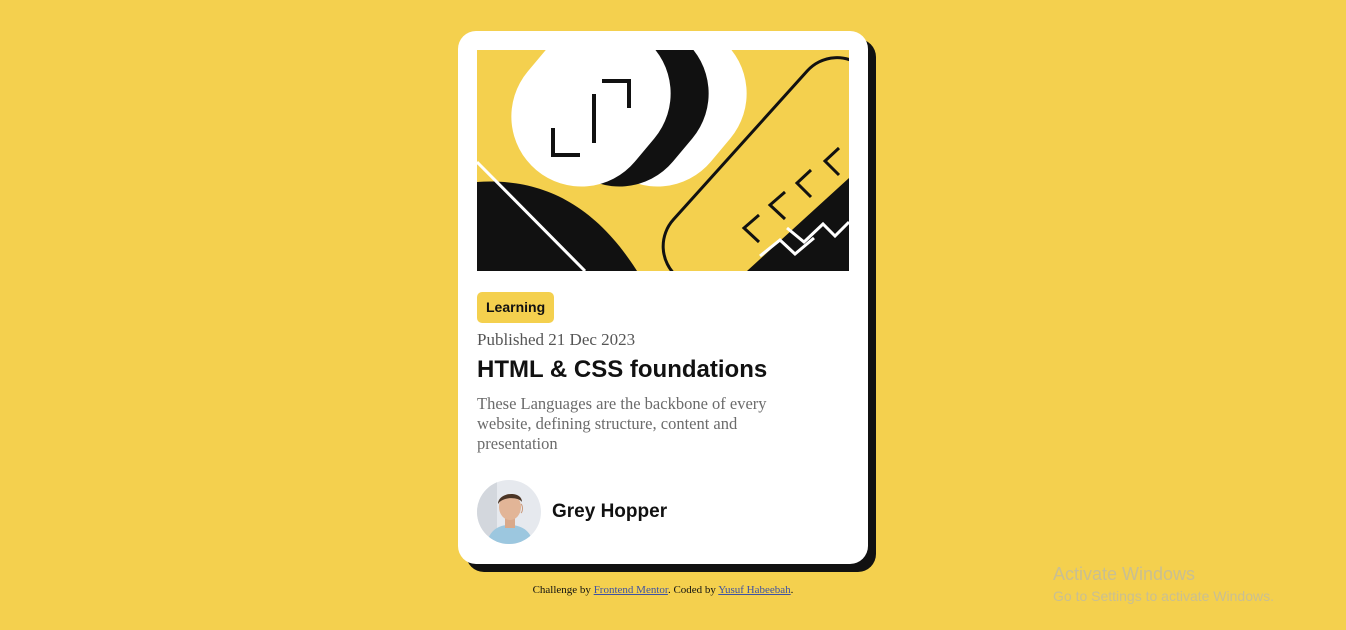  What do you see at coordinates (610, 511) in the screenshot?
I see `author-name: Grey Hopper` at bounding box center [610, 511].